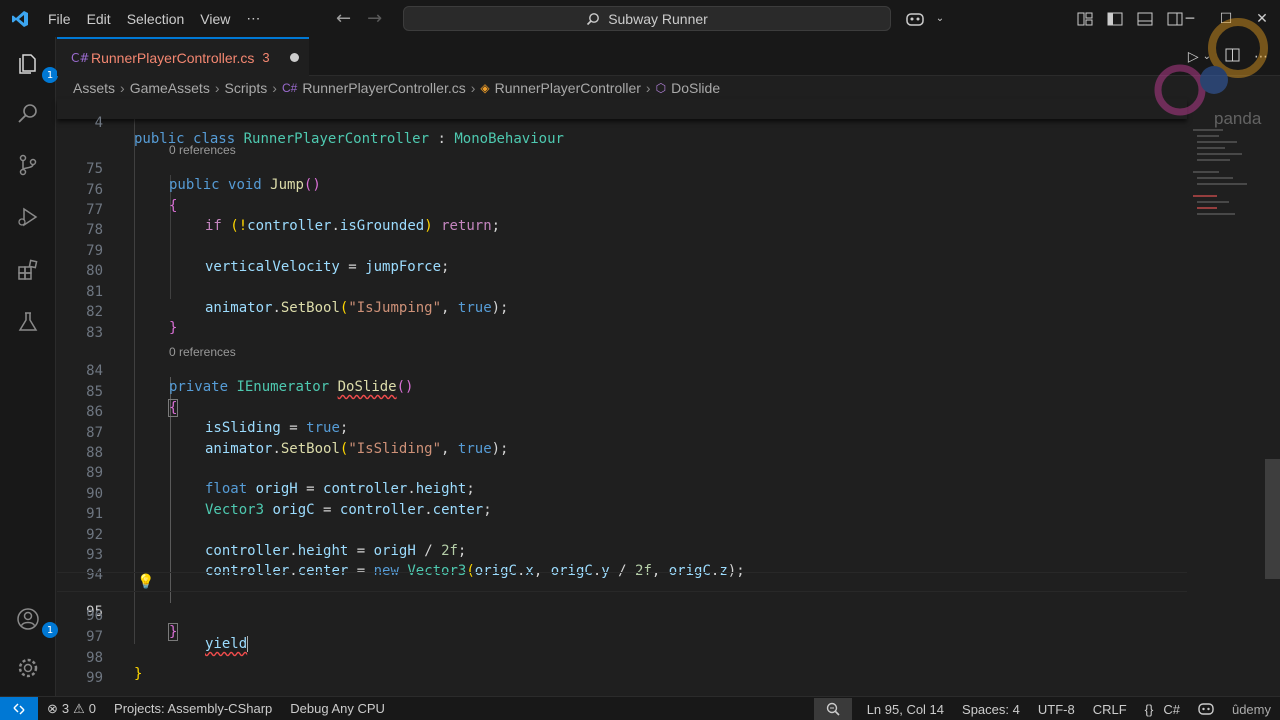 This screenshot has height=720, width=1280. Describe the element at coordinates (1149, 709) in the screenshot. I see `braces-icon: {}` at that location.